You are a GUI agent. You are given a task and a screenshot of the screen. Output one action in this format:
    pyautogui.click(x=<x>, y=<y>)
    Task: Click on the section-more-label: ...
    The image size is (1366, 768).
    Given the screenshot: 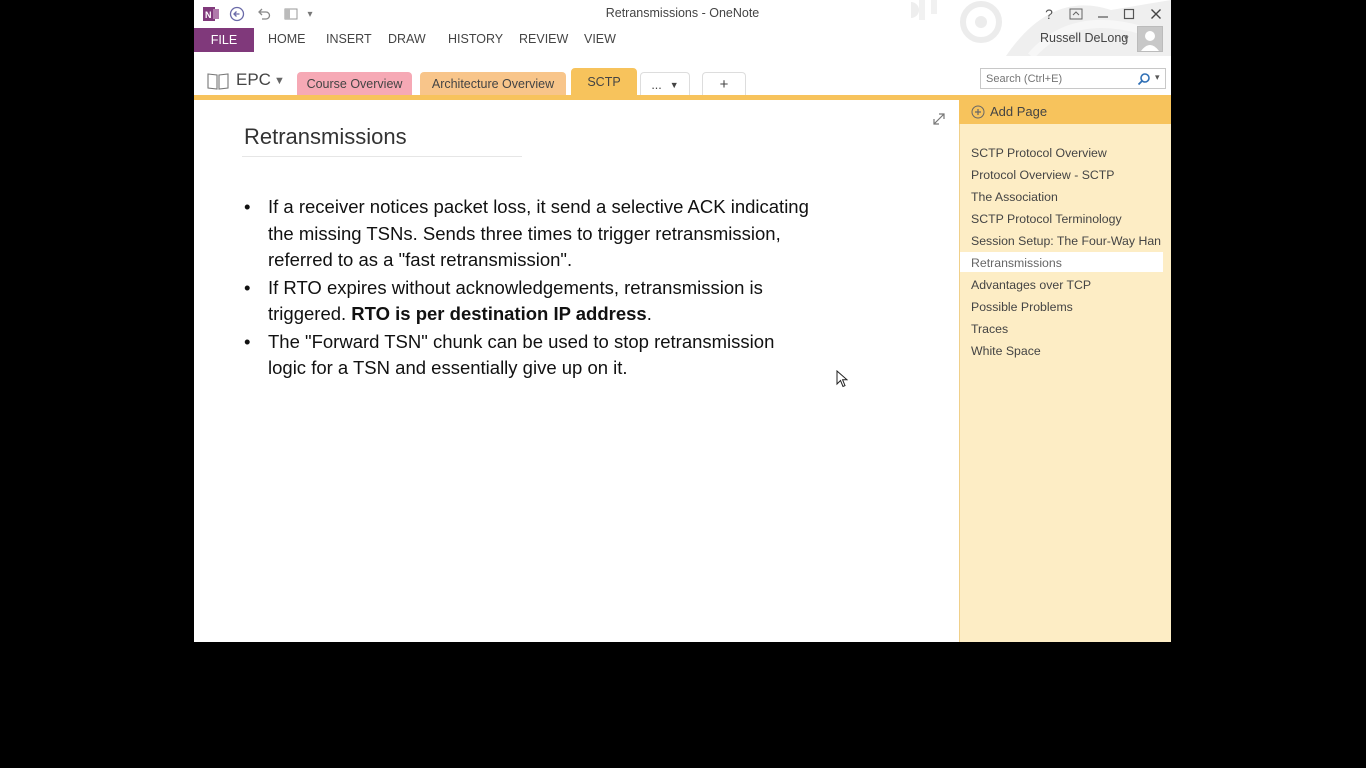 What is the action you would take?
    pyautogui.click(x=656, y=84)
    